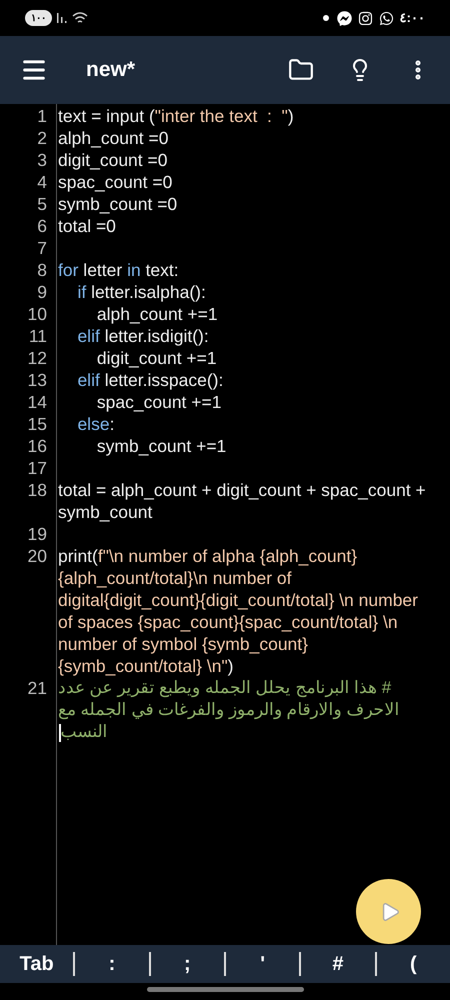  Describe the element at coordinates (42, 138) in the screenshot. I see `line-number: 2` at that location.